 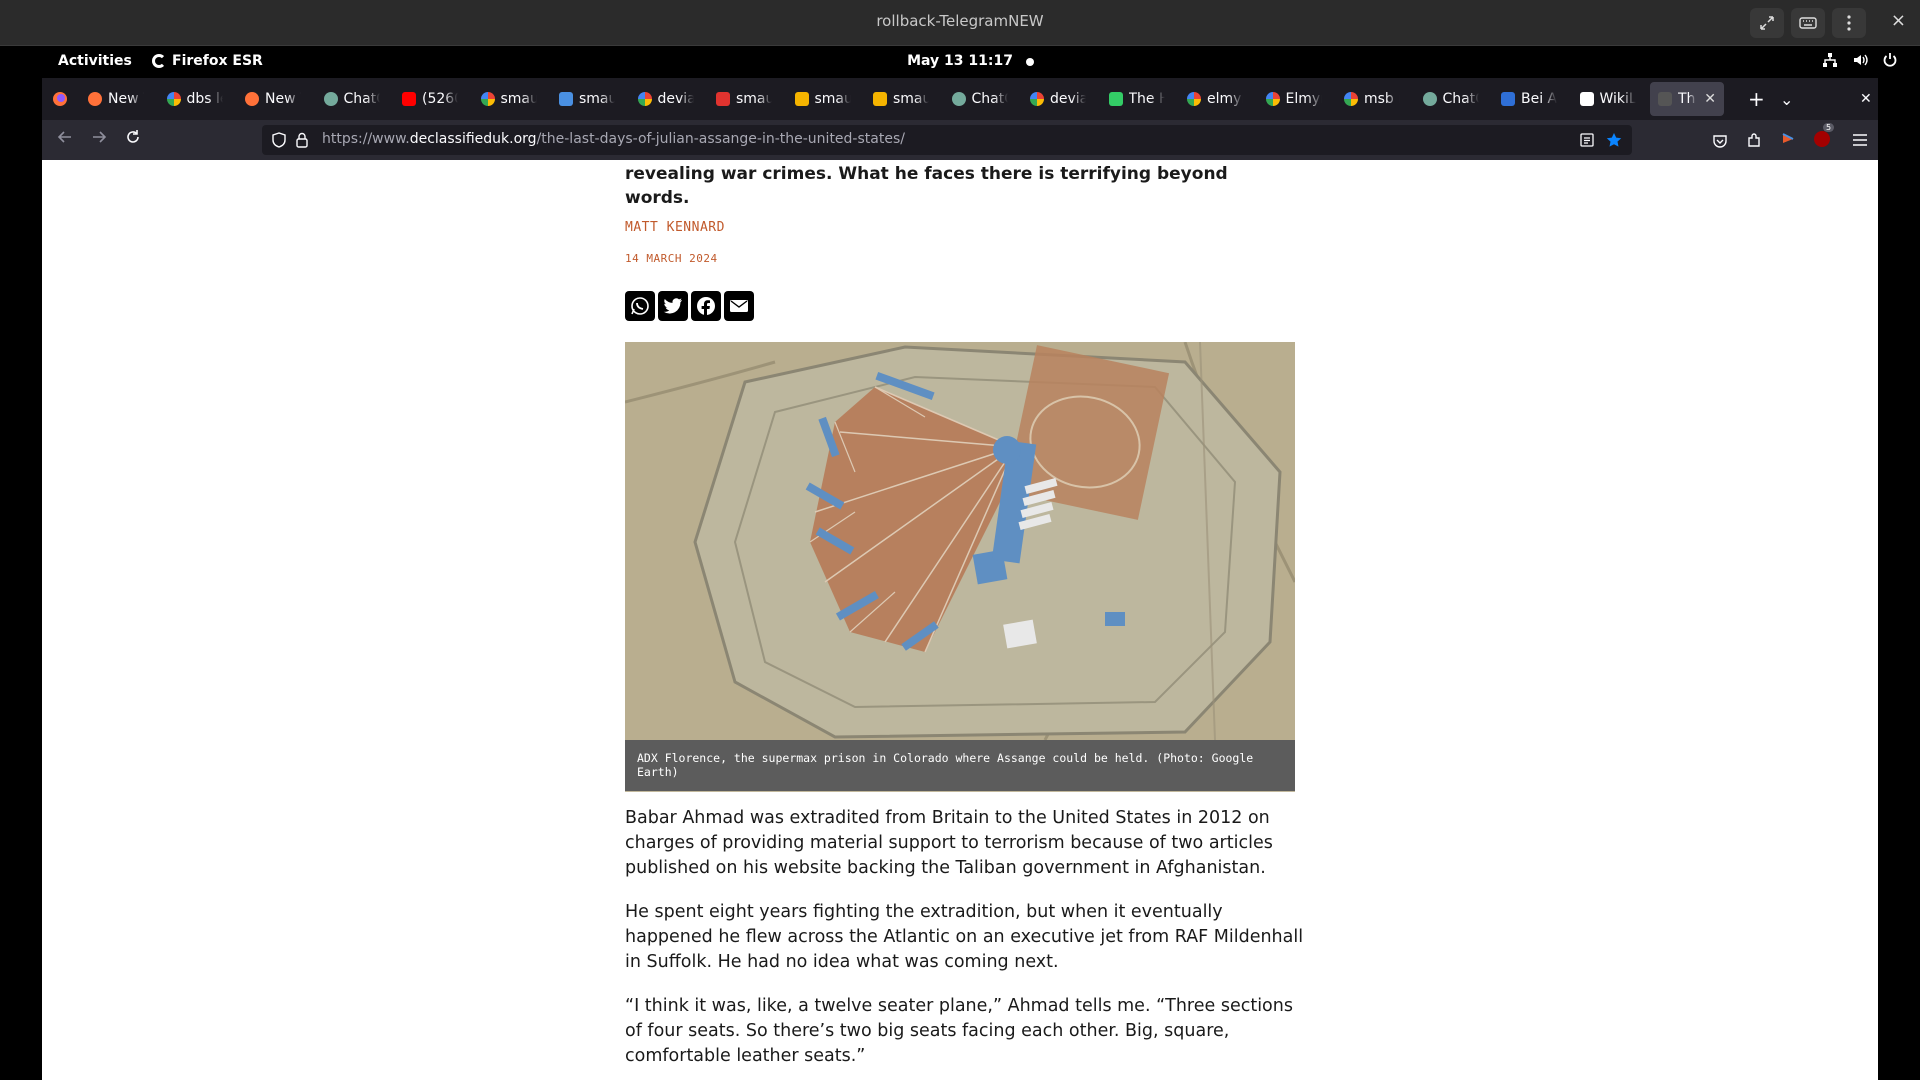 I want to click on bookmark-star-icon, so click(x=1614, y=140).